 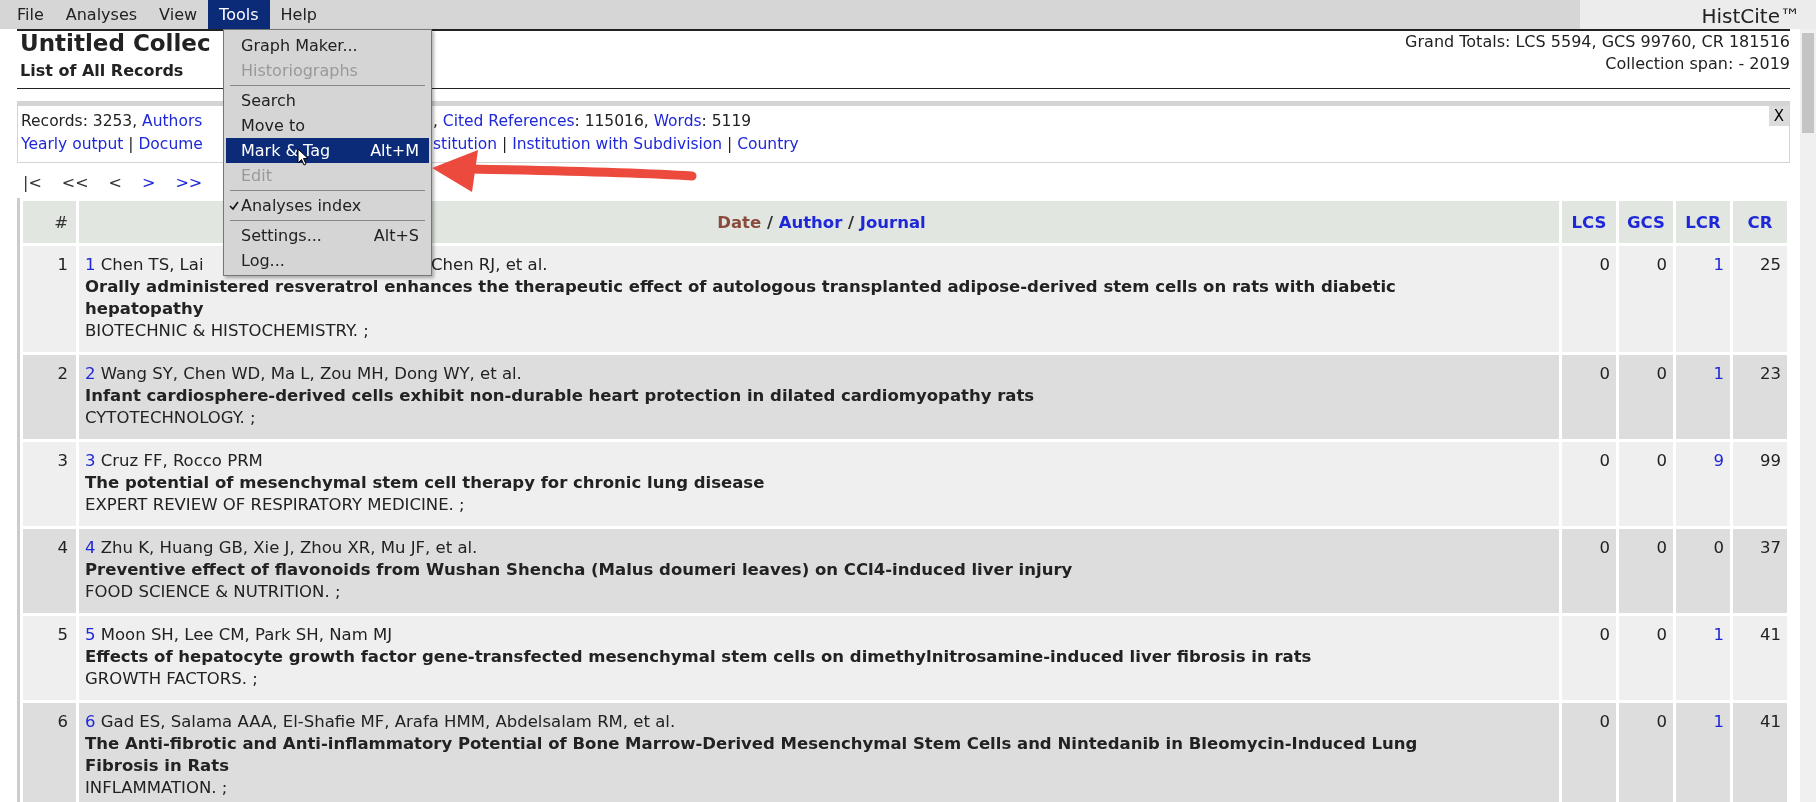 What do you see at coordinates (768, 144) in the screenshot?
I see `summary-link: Country` at bounding box center [768, 144].